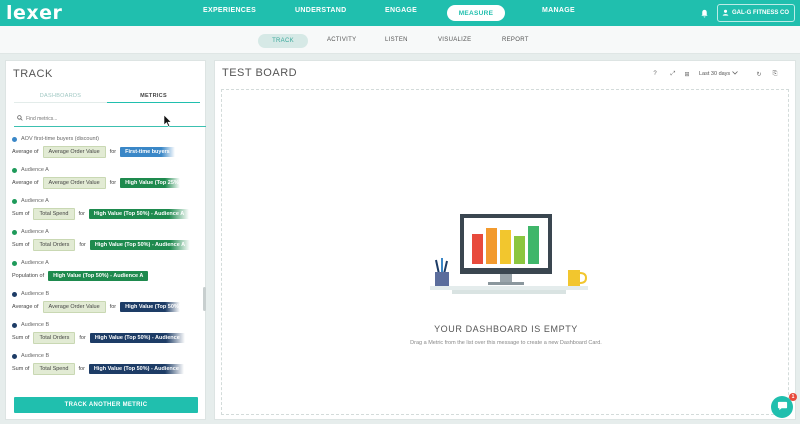  Describe the element at coordinates (775, 74) in the screenshot. I see `export-icon: ⎘` at that location.